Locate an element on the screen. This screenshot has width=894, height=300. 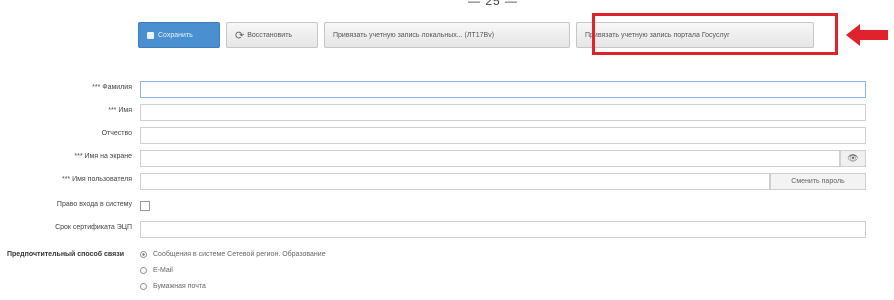
surname-label: *** Фамилия is located at coordinates (112, 87).